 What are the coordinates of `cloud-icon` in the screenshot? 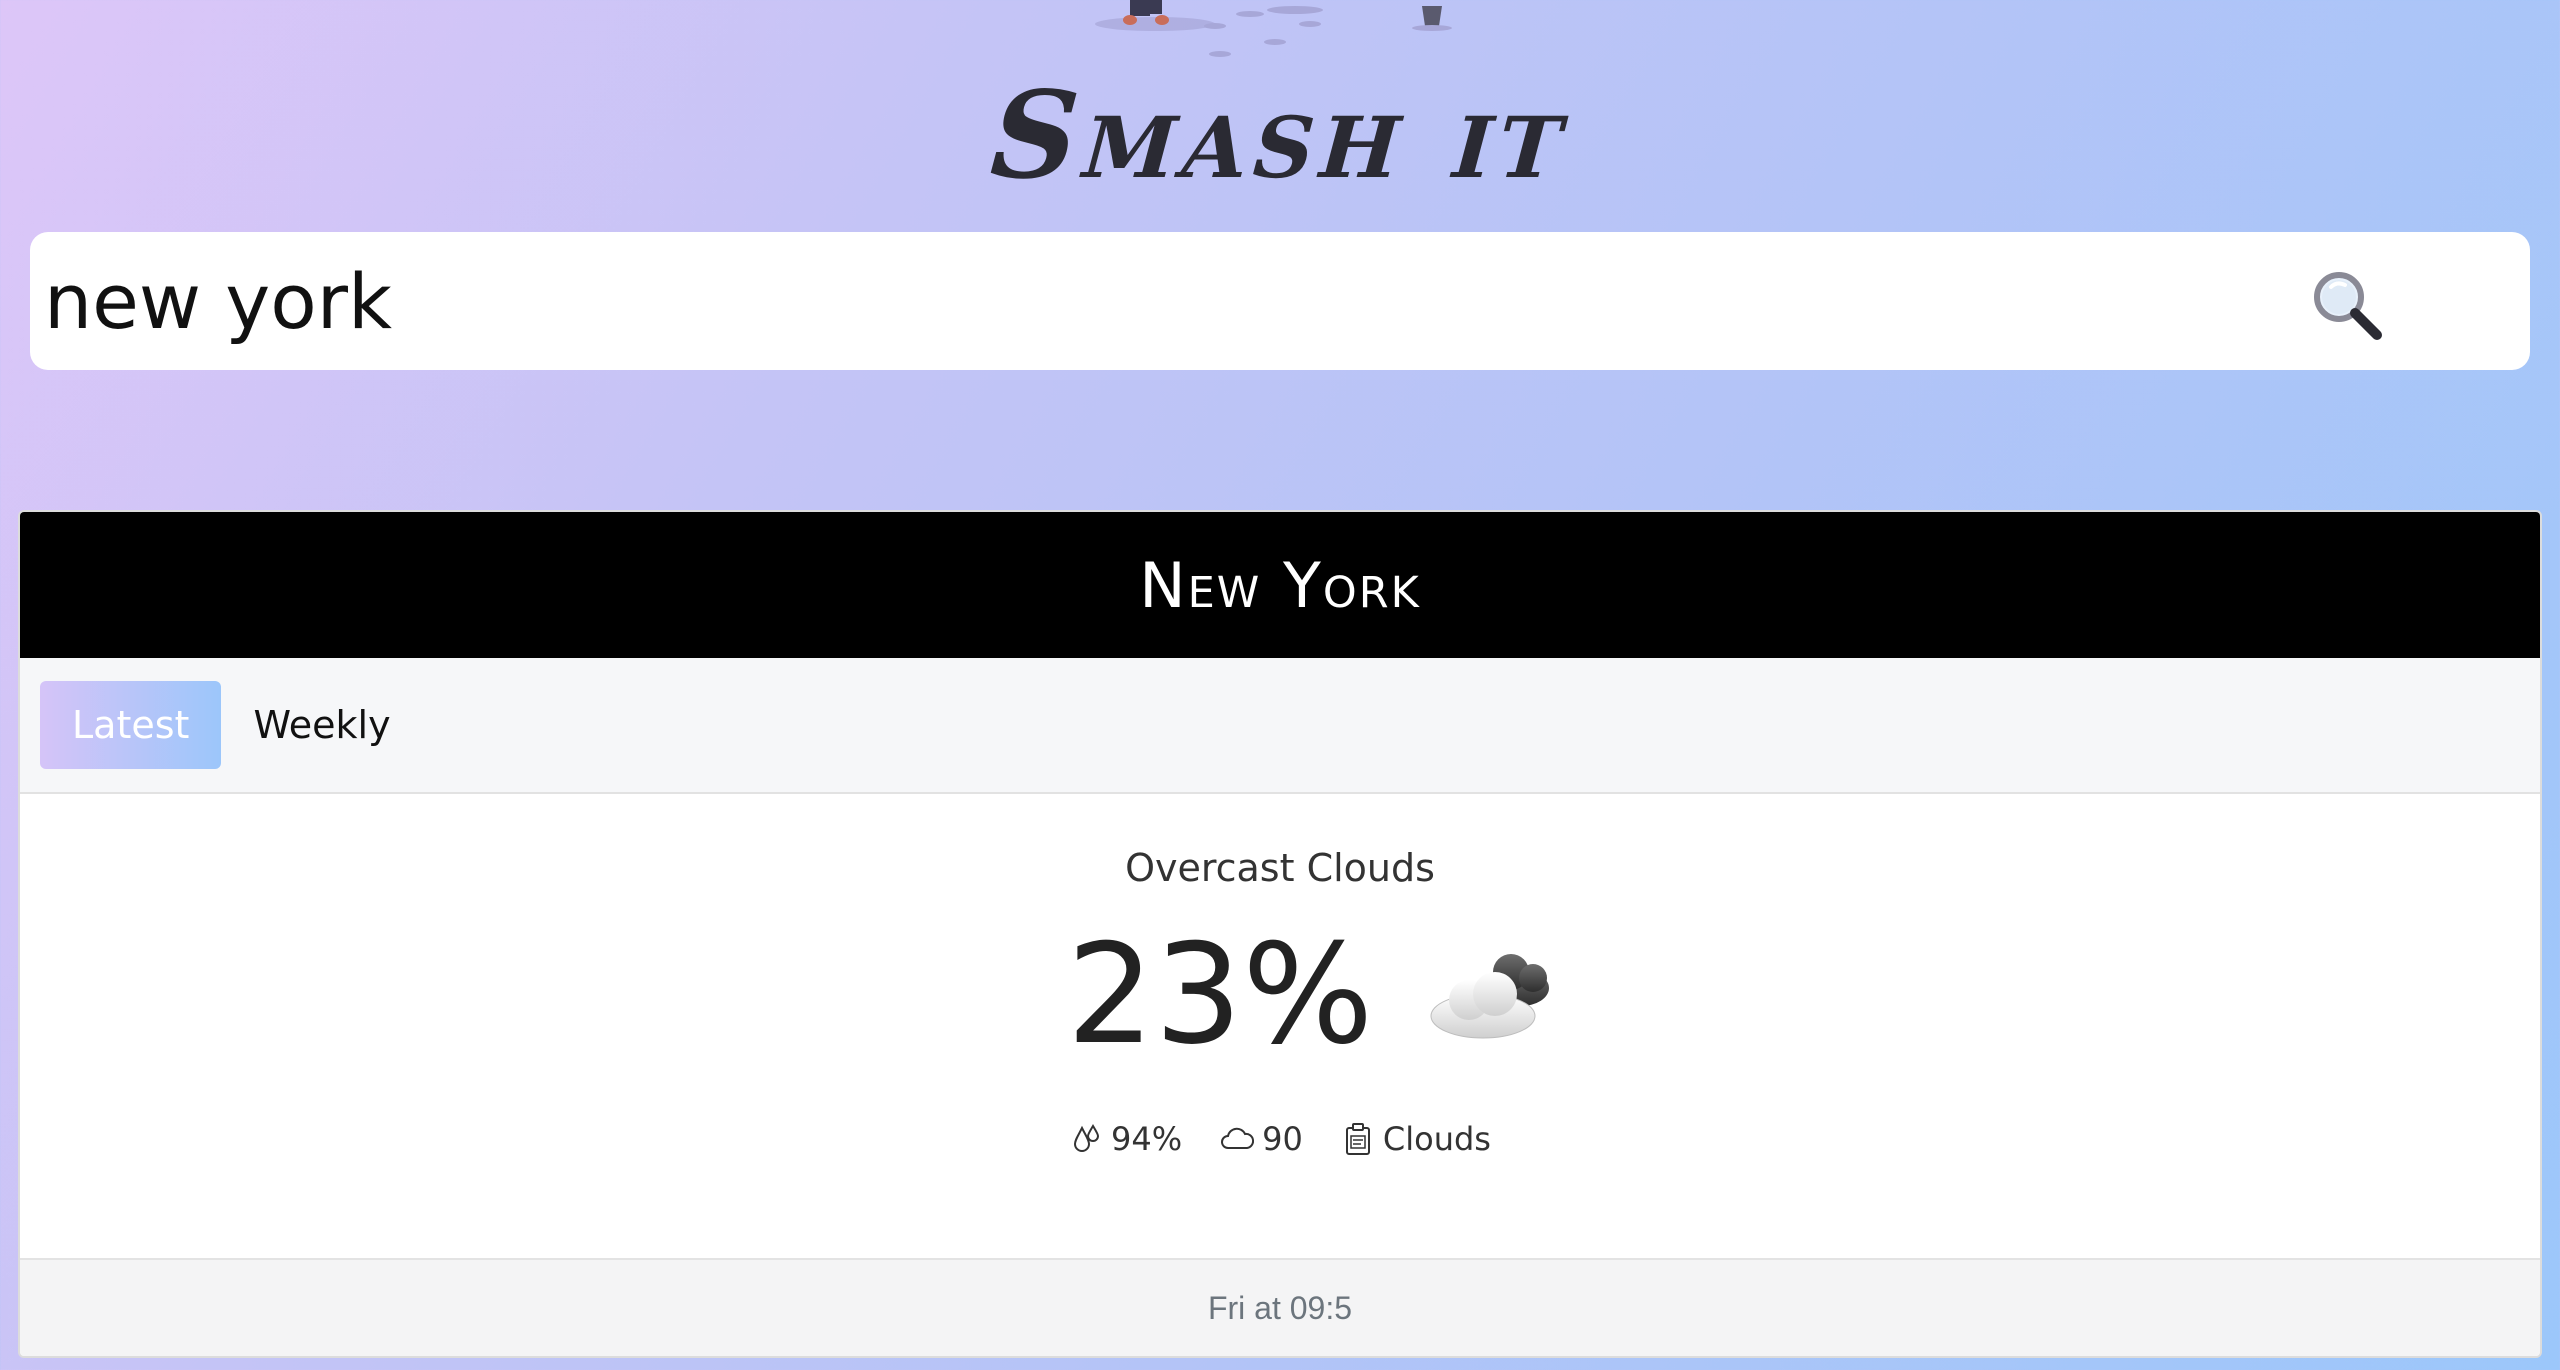 It's located at (1490, 995).